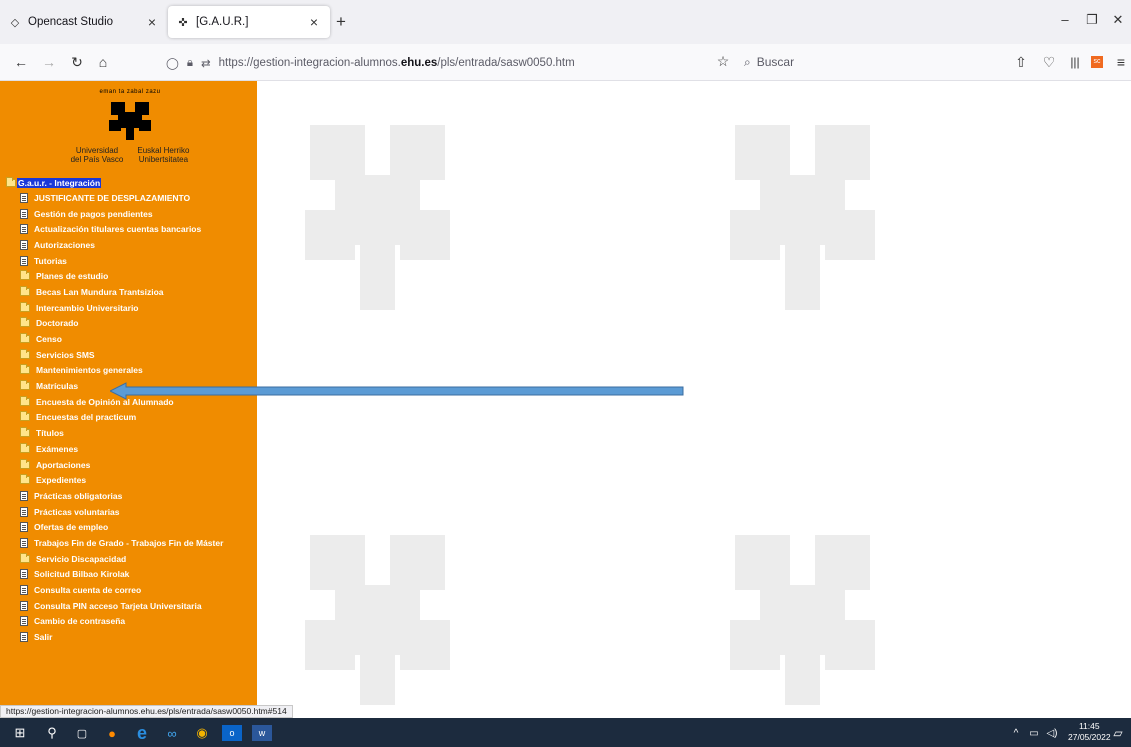  What do you see at coordinates (71, 527) in the screenshot?
I see `menu-item-label: Ofertas de empleo` at bounding box center [71, 527].